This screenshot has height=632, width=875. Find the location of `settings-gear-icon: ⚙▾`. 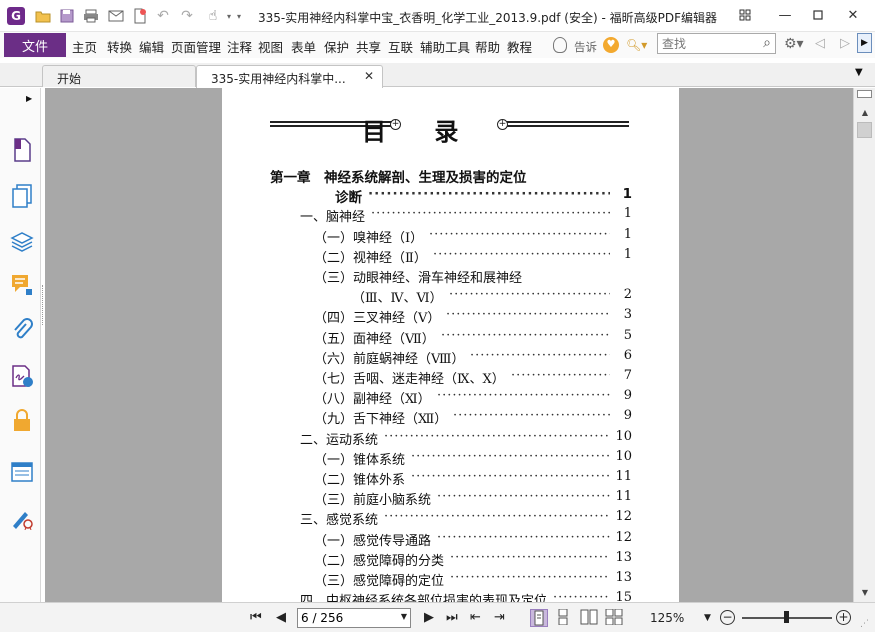

settings-gear-icon: ⚙▾ is located at coordinates (794, 44).